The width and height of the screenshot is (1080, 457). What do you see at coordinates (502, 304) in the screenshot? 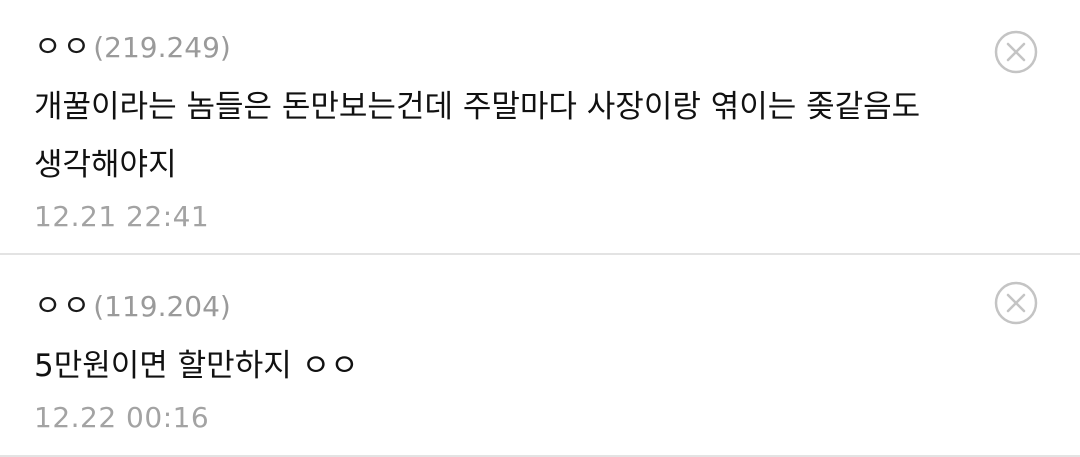
I see `comment-author-line: ㅇㅇ (119.204)` at bounding box center [502, 304].